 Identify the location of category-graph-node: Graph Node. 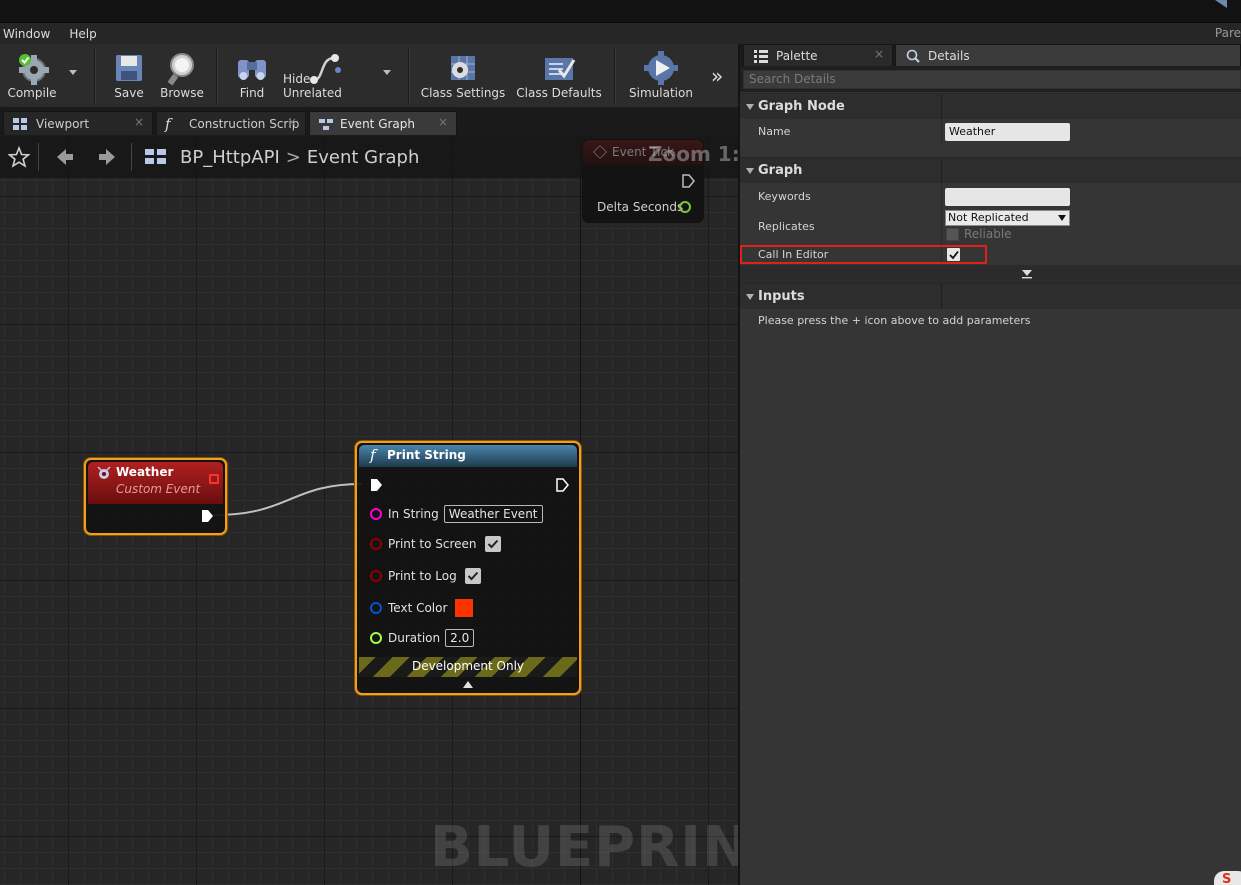
(990, 106).